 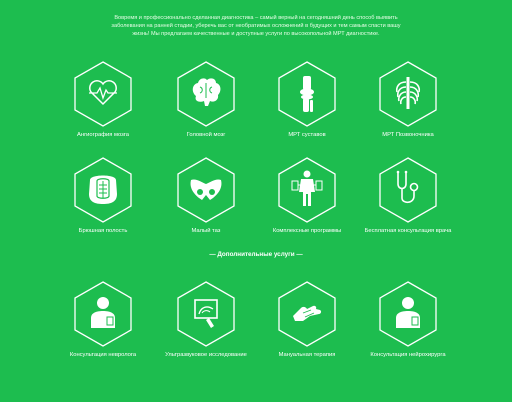 I want to click on service-abdomen: Брюшная полость, so click(x=103, y=195).